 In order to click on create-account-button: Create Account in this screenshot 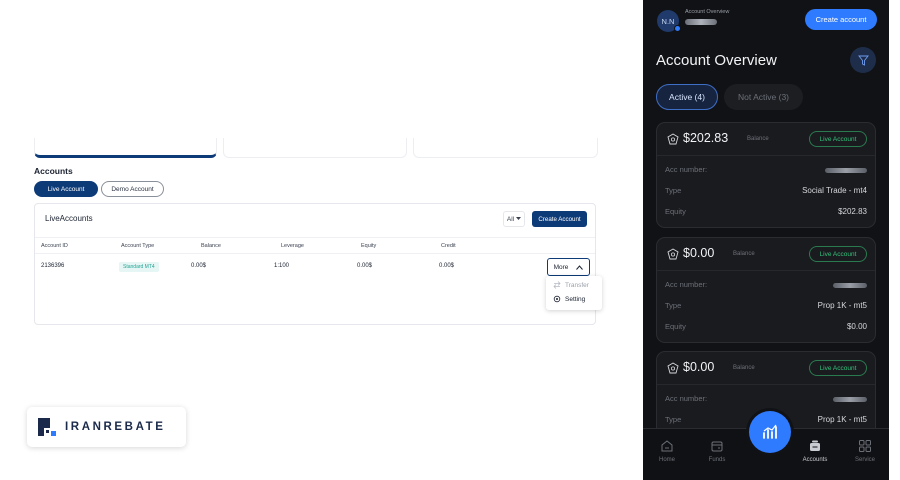, I will do `click(559, 219)`.